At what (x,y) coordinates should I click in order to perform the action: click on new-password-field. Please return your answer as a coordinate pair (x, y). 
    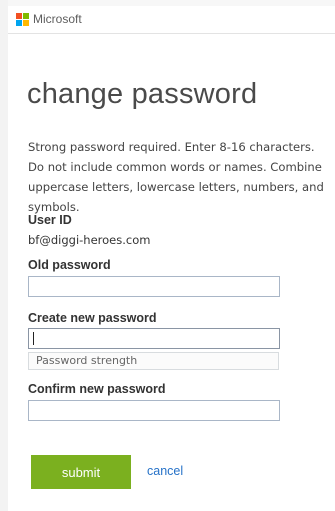
    Looking at the image, I should click on (154, 338).